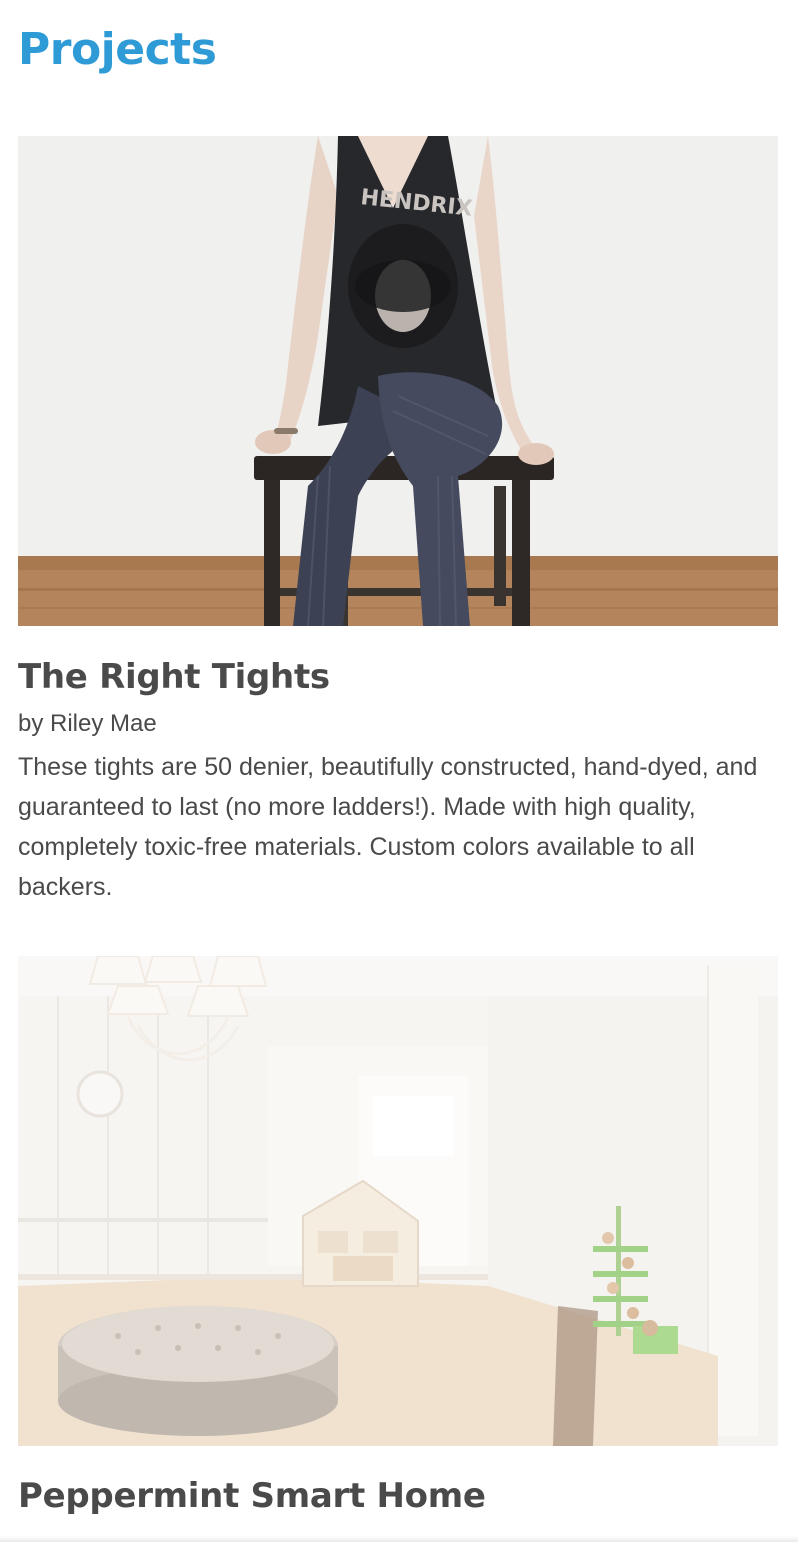 This screenshot has height=1542, width=798. Describe the element at coordinates (117, 49) in the screenshot. I see `page-title: Projects` at that location.